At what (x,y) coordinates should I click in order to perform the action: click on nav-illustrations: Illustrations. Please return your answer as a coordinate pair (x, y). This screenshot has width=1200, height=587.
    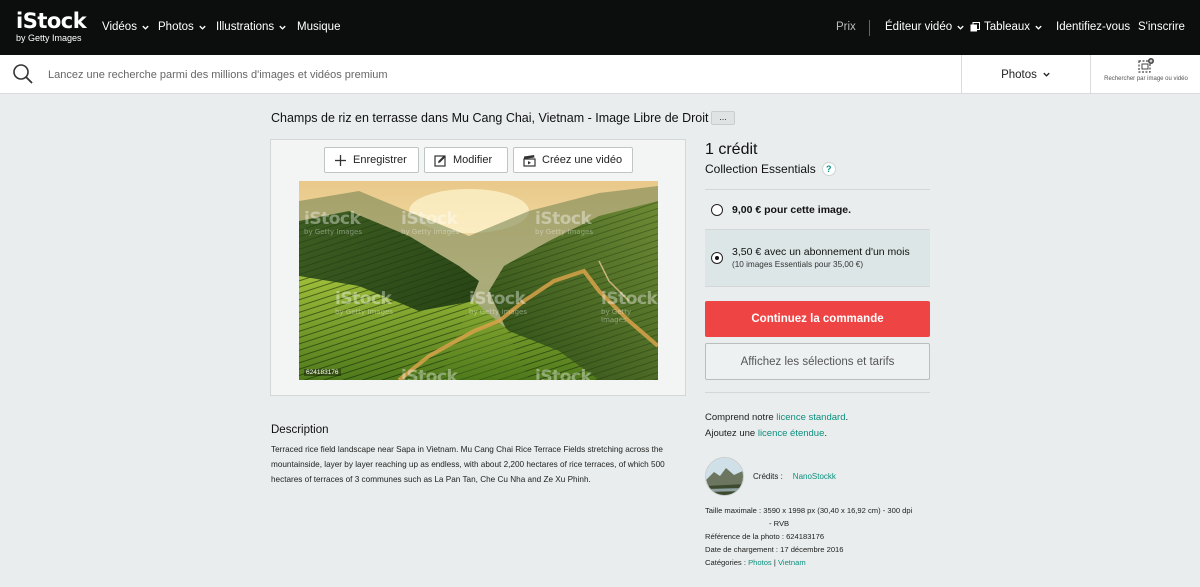
    Looking at the image, I should click on (251, 27).